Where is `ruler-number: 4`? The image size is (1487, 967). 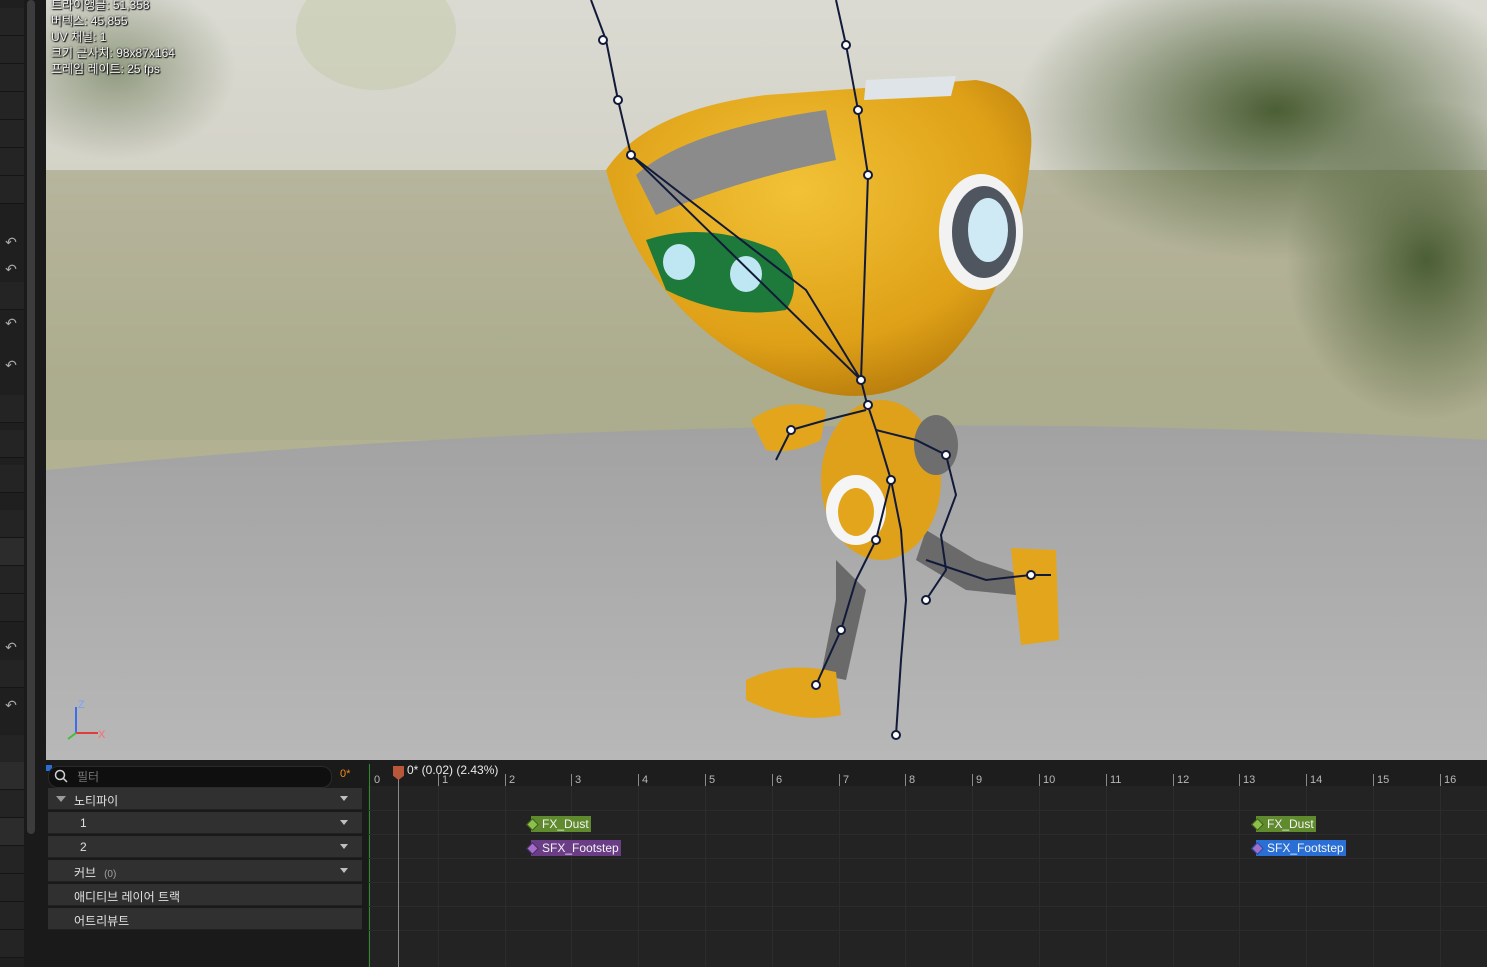 ruler-number: 4 is located at coordinates (645, 780).